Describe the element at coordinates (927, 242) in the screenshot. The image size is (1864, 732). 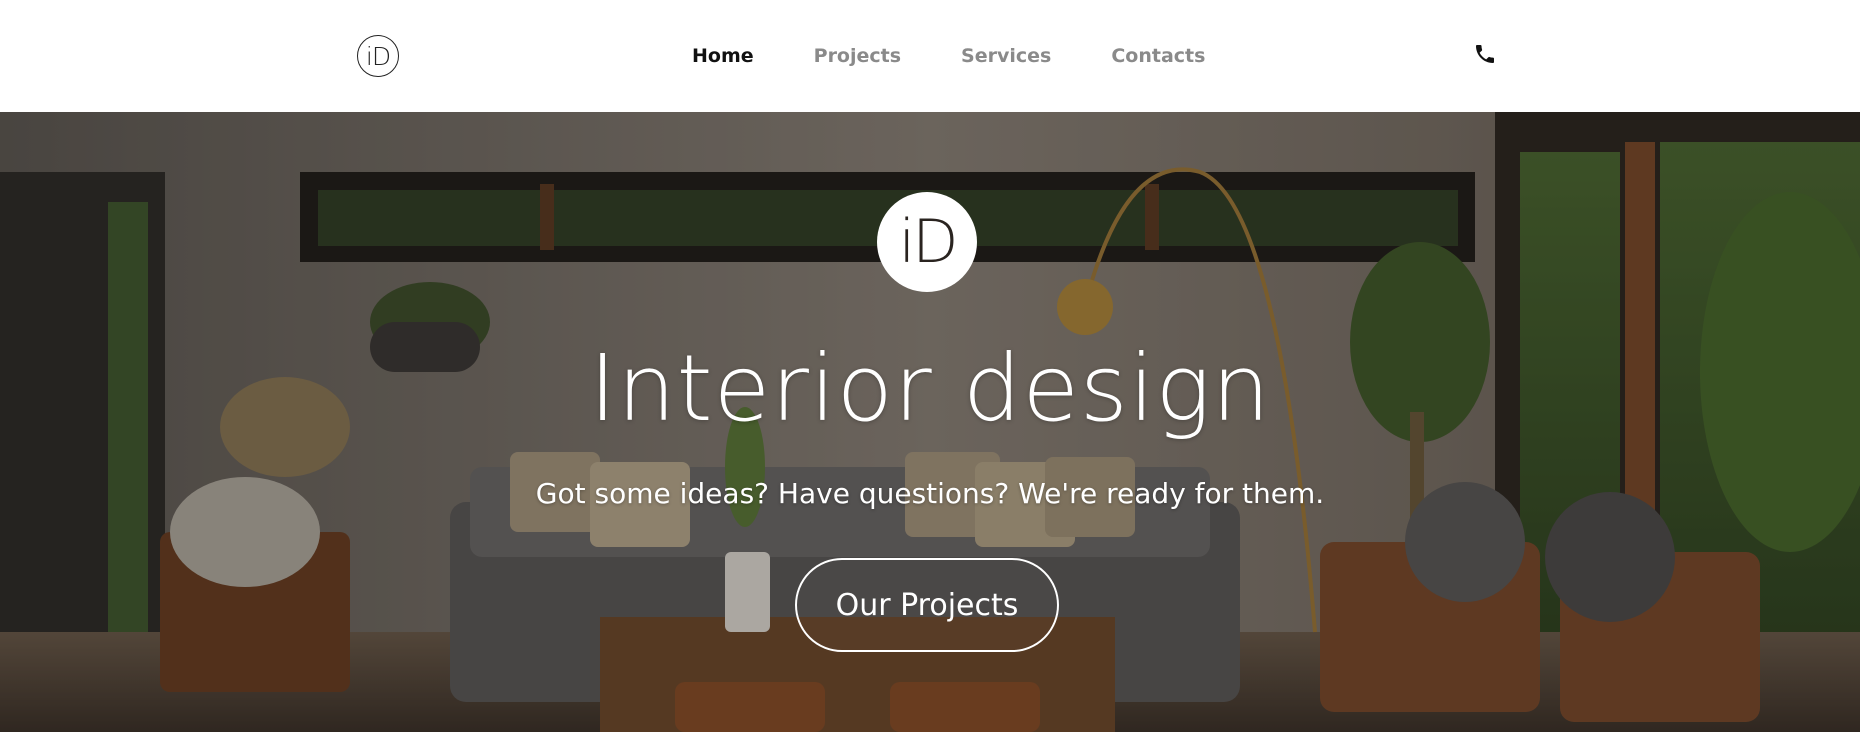
I see `hero-logo: iD` at that location.